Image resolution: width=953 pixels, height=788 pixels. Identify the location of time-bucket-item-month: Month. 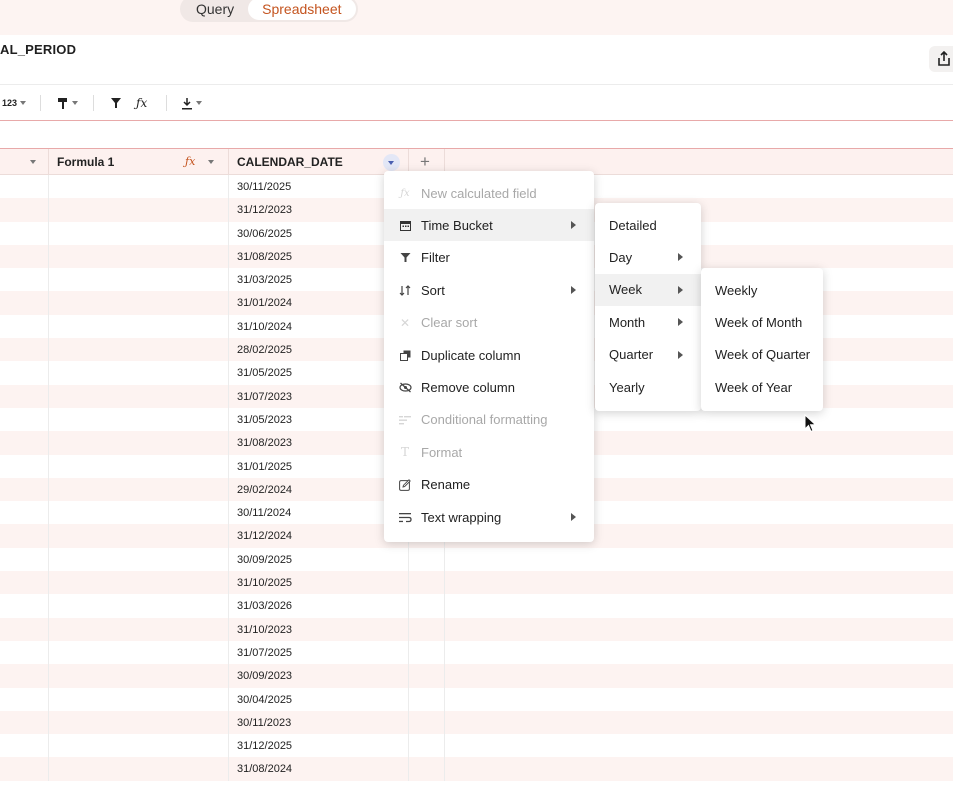
(648, 322).